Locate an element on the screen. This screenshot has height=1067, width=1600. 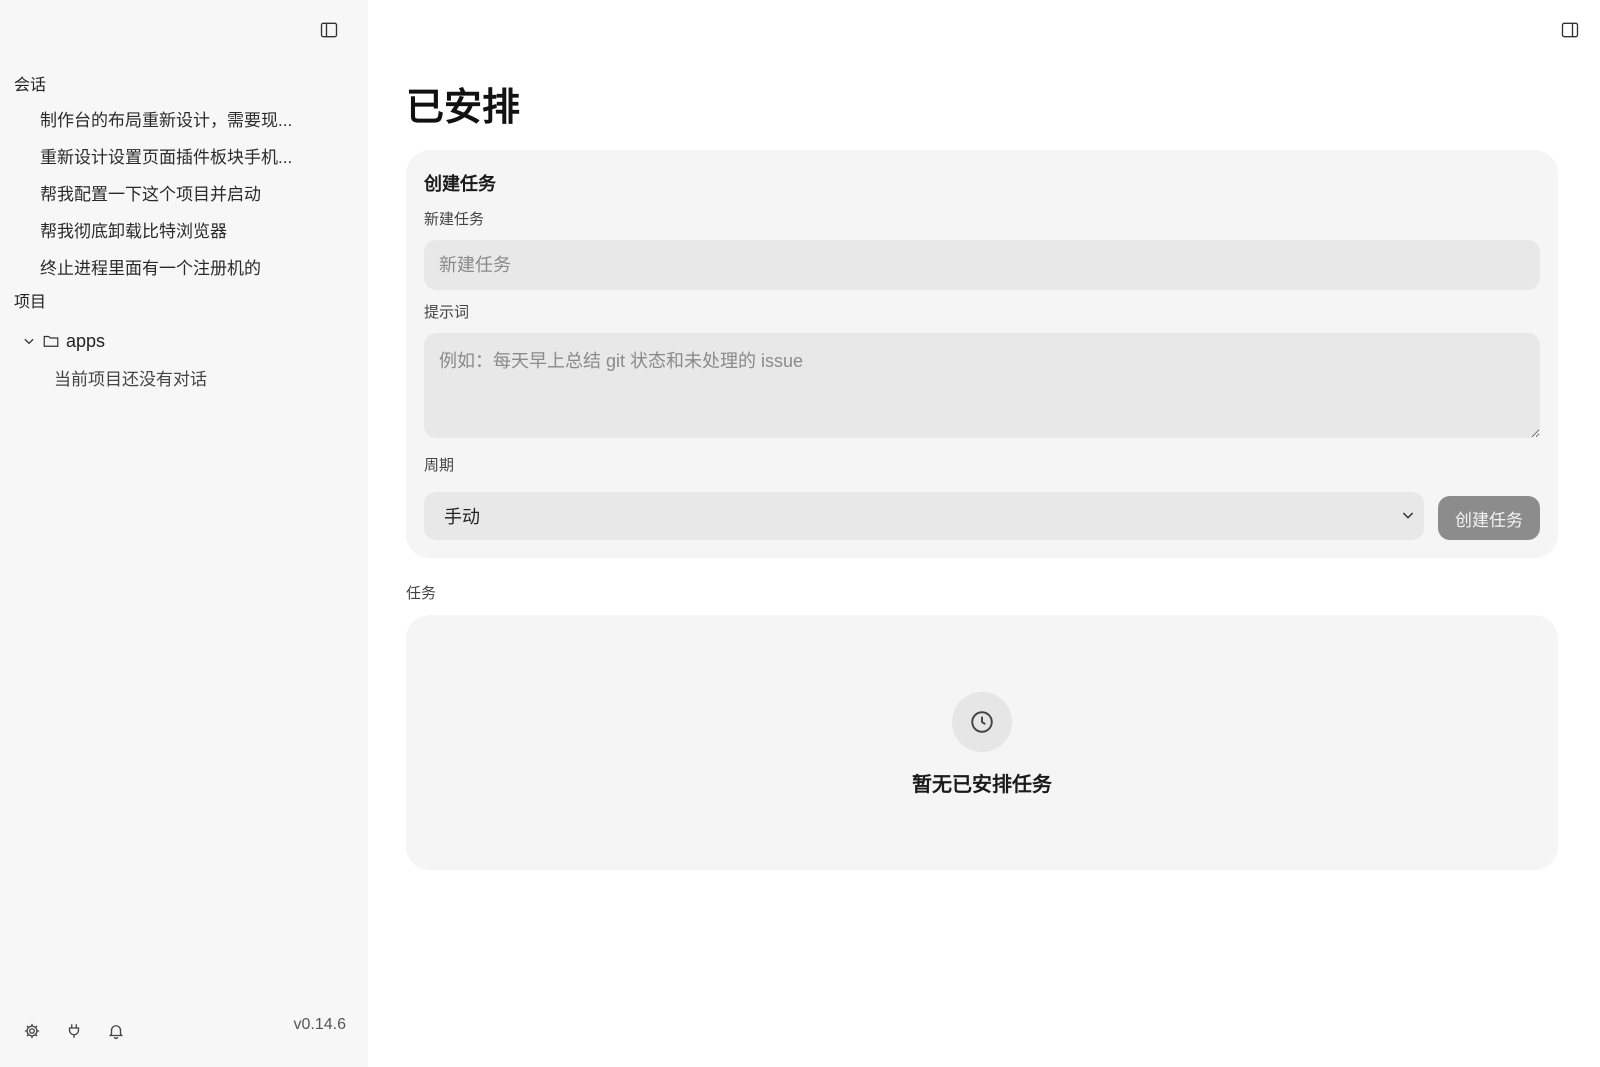
sidebar-footer is located at coordinates (74, 1031).